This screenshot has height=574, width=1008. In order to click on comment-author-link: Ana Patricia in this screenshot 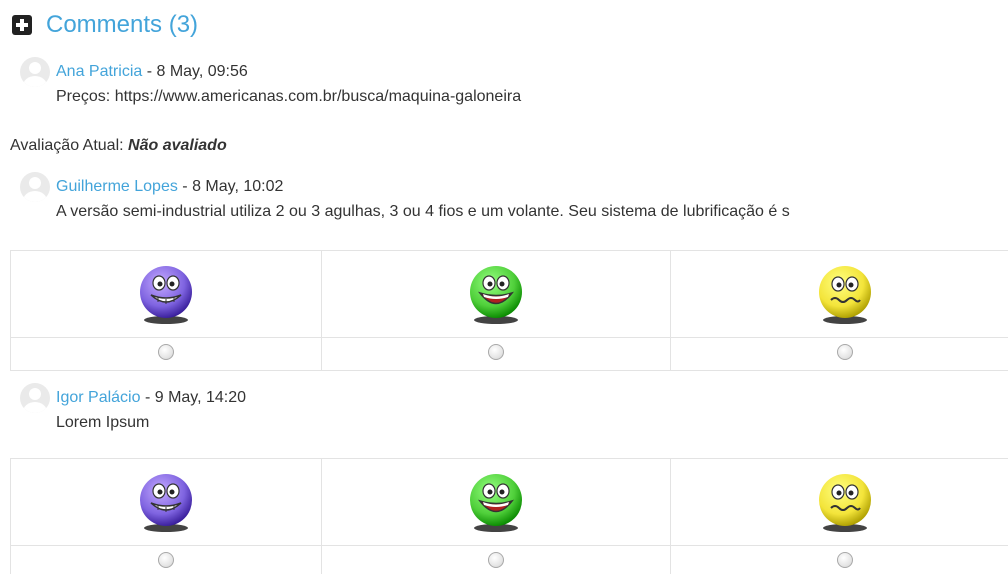, I will do `click(99, 72)`.